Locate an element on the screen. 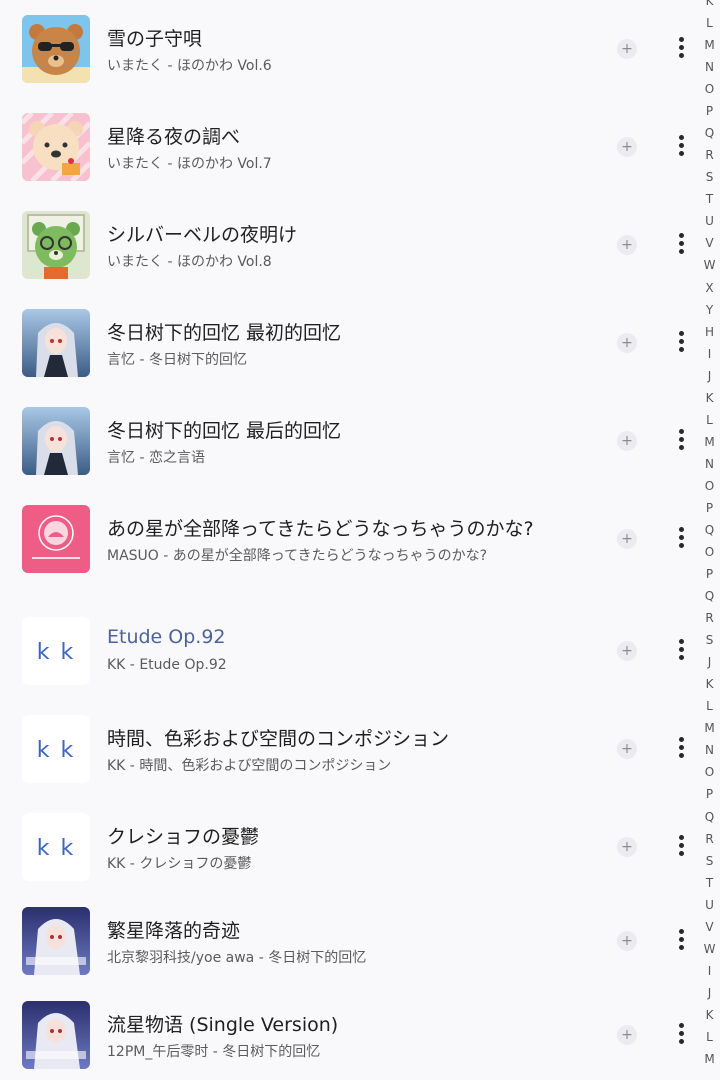 This screenshot has height=1080, width=720. song-row: 繁星降落的奇迹 北京黎羽科技/yoe awa - 冬日树下的回忆 + is located at coordinates (350, 941).